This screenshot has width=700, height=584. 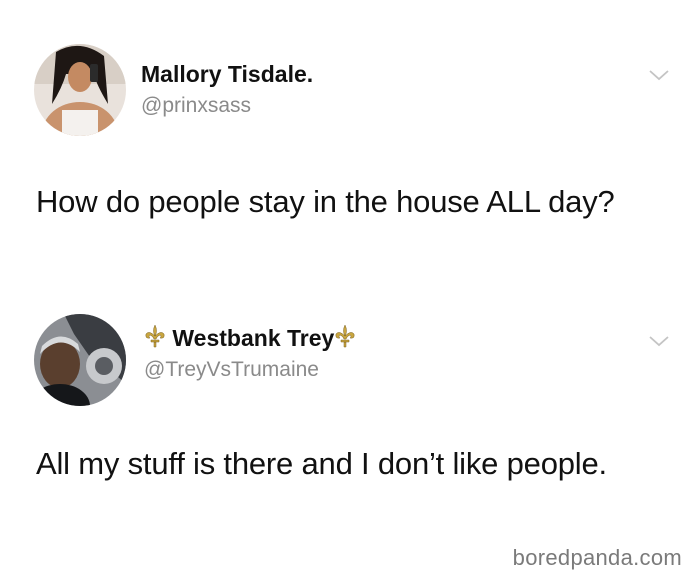 What do you see at coordinates (196, 106) in the screenshot?
I see `user-handle: @prinxsass` at bounding box center [196, 106].